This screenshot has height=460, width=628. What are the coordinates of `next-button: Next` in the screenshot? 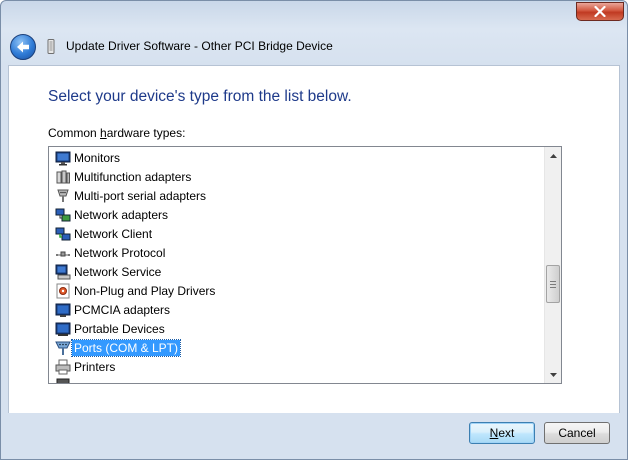 It's located at (502, 433).